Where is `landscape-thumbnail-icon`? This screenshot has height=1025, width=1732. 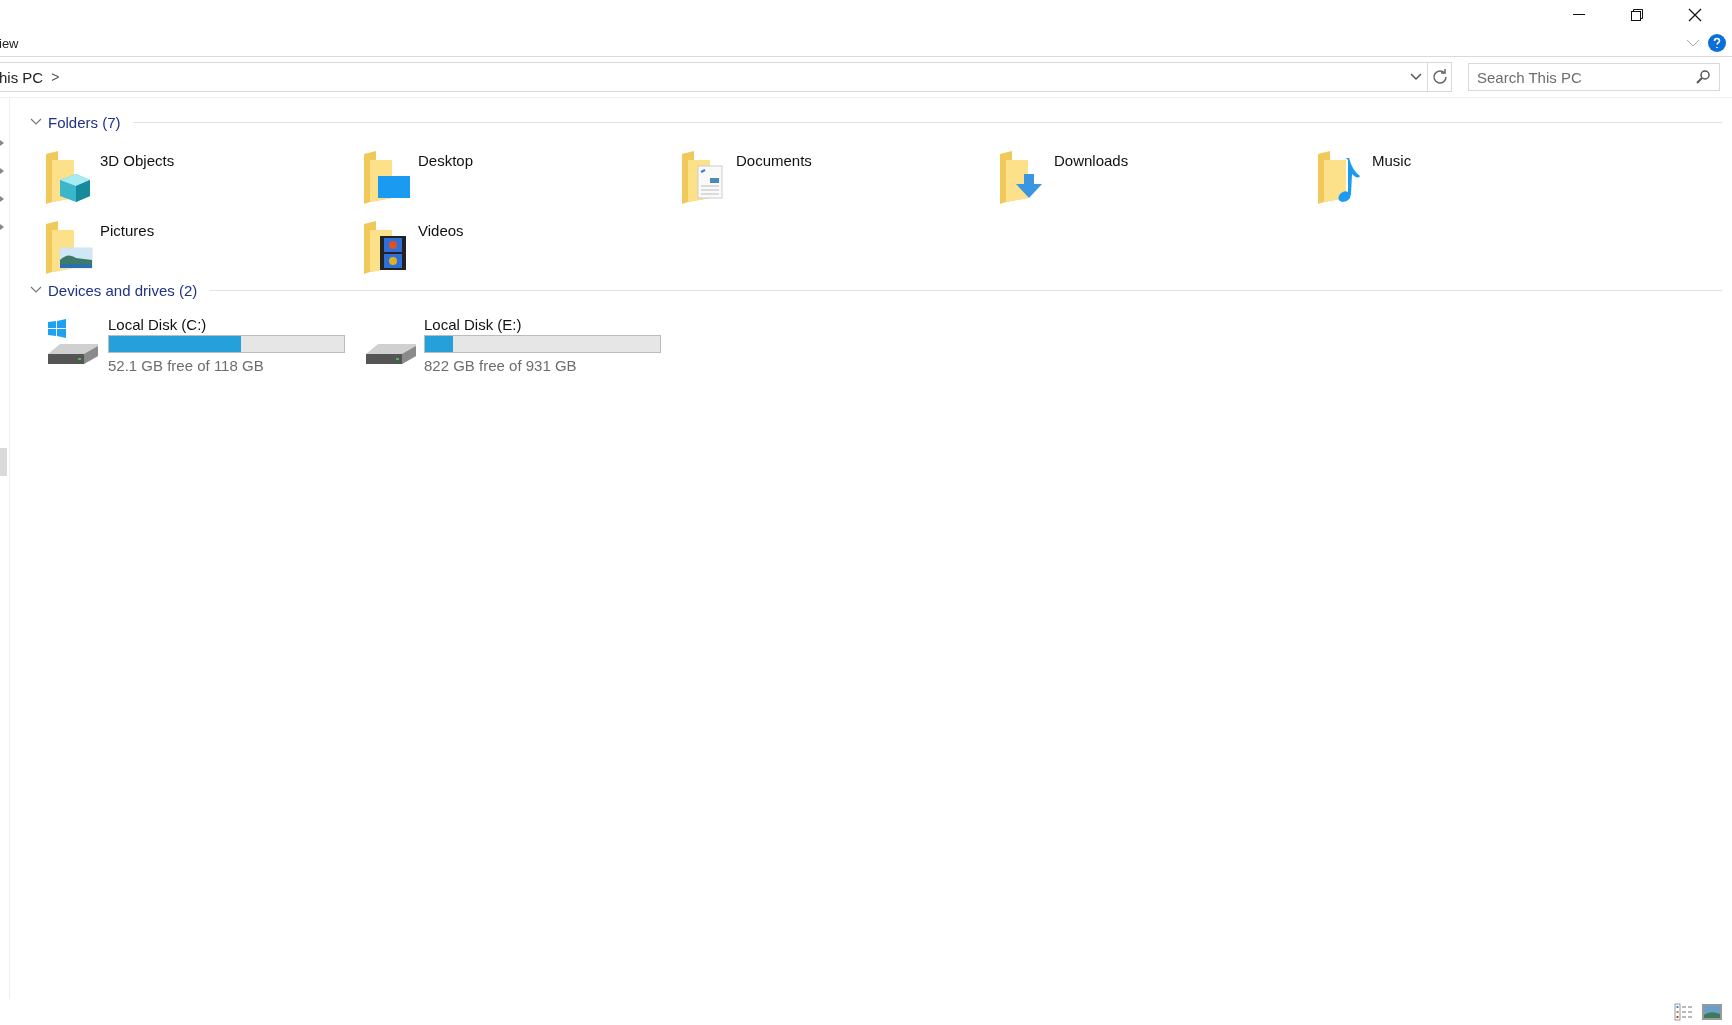
landscape-thumbnail-icon is located at coordinates (1712, 1012).